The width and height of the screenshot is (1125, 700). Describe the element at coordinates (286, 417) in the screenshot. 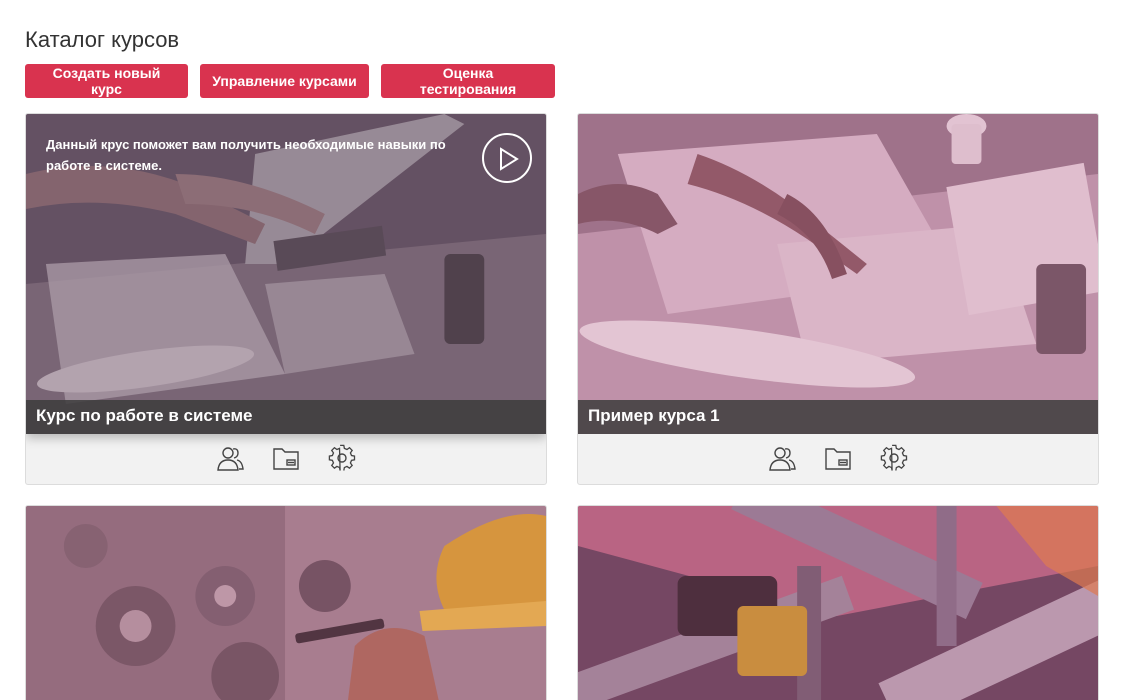

I see `course-title: Курс по работе в системе` at that location.